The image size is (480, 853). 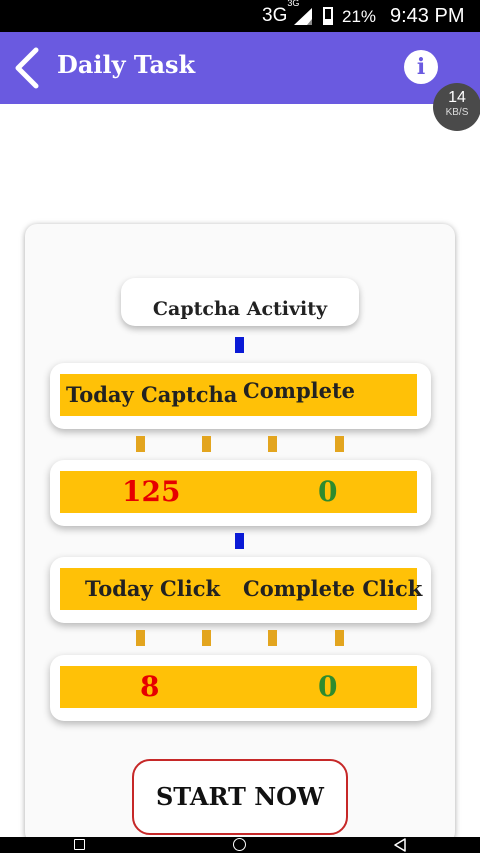 I want to click on signal-icon, so click(x=303, y=16).